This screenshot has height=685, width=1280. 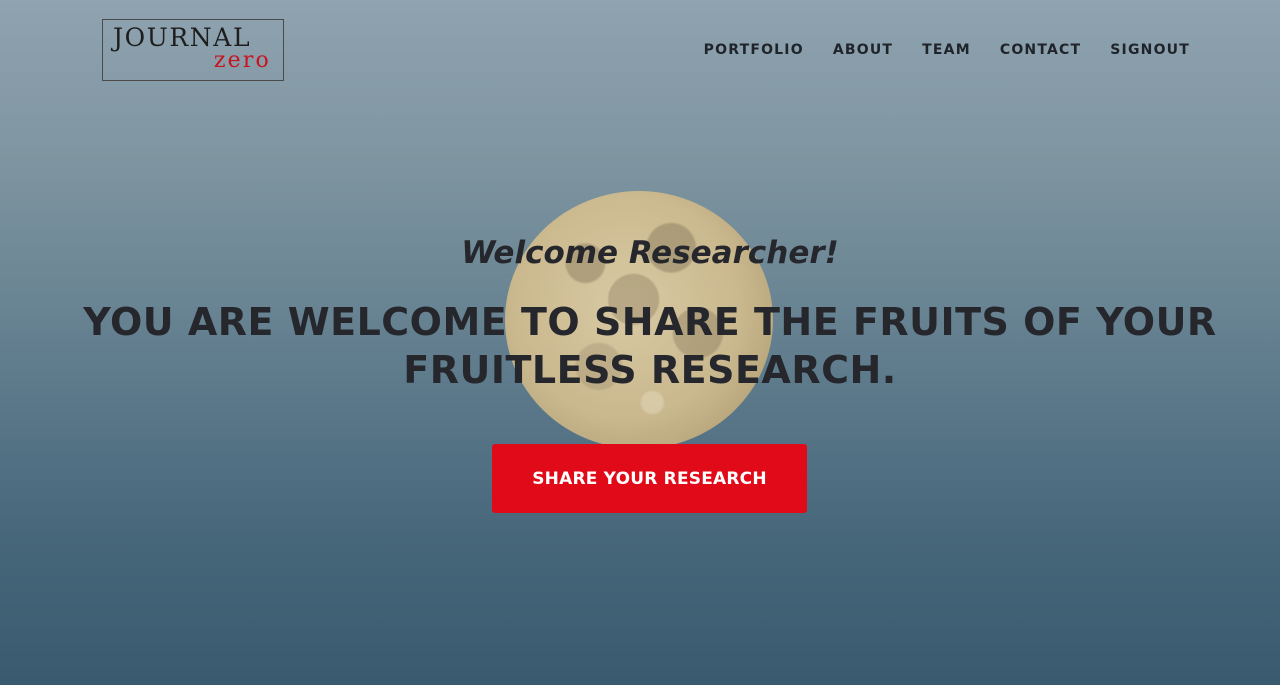 I want to click on nav-link-contact: CONTACT, so click(x=1040, y=50).